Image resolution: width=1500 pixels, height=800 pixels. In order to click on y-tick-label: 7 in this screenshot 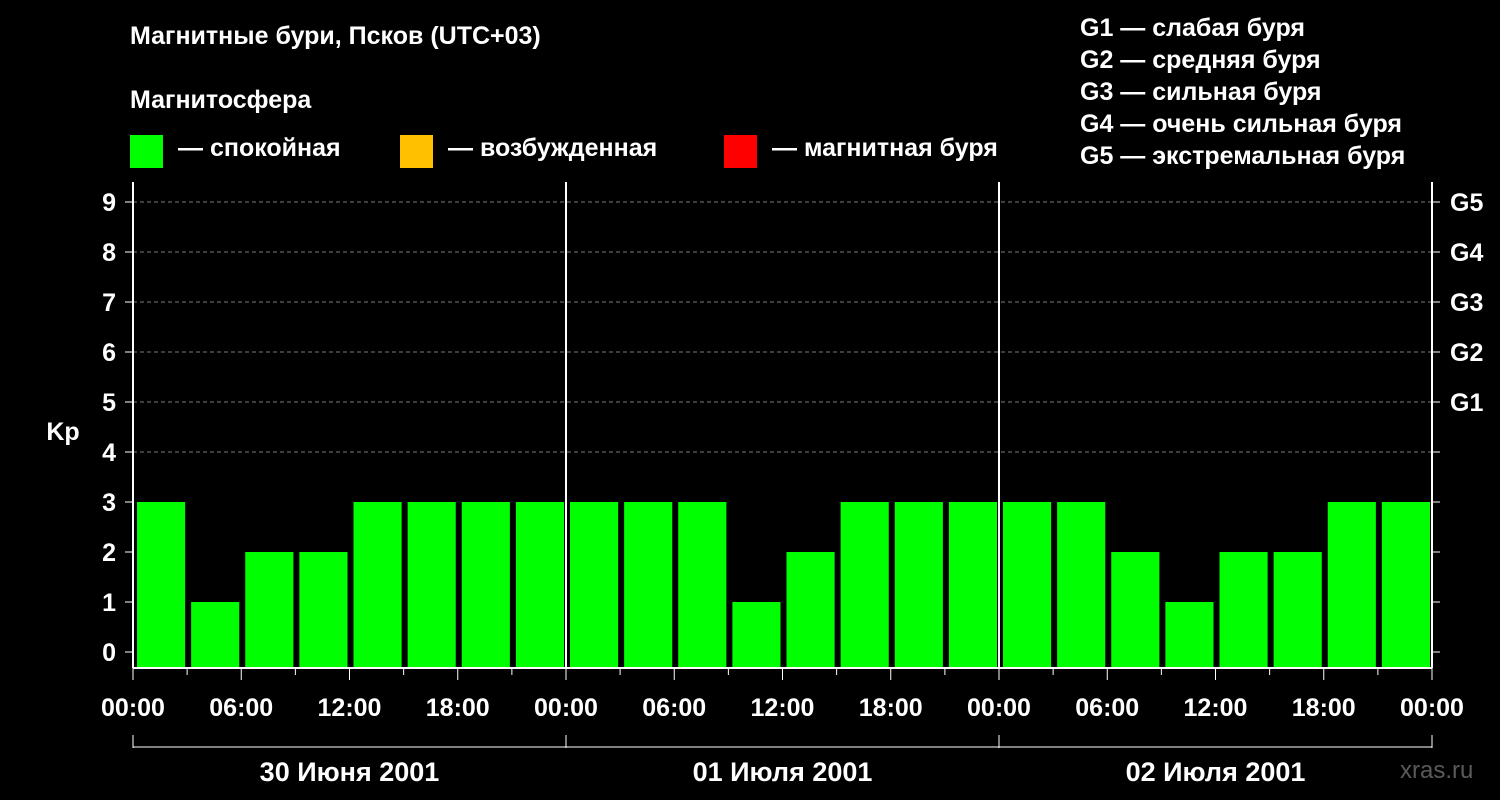, I will do `click(109, 303)`.